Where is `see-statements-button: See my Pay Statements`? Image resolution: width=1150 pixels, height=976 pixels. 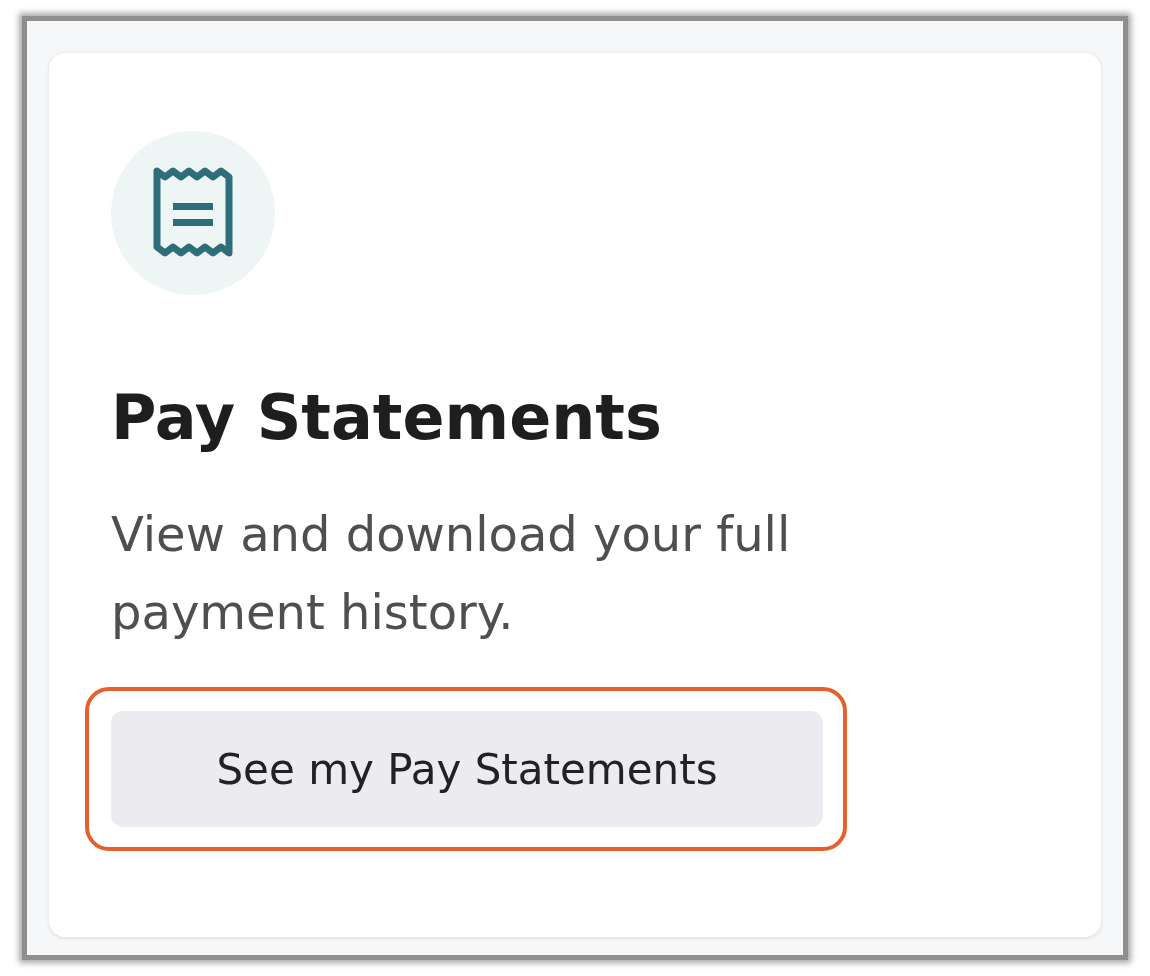
see-statements-button: See my Pay Statements is located at coordinates (467, 769).